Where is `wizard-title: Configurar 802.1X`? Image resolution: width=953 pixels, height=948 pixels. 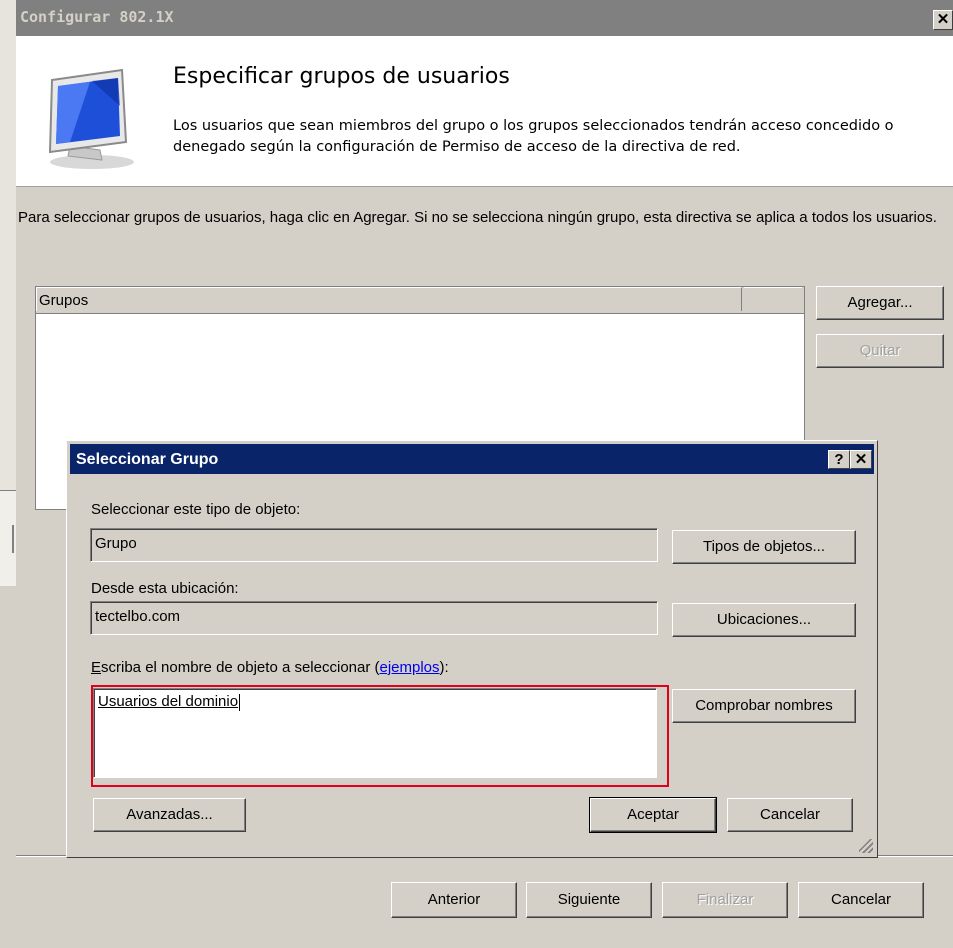
wizard-title: Configurar 802.1X is located at coordinates (97, 17).